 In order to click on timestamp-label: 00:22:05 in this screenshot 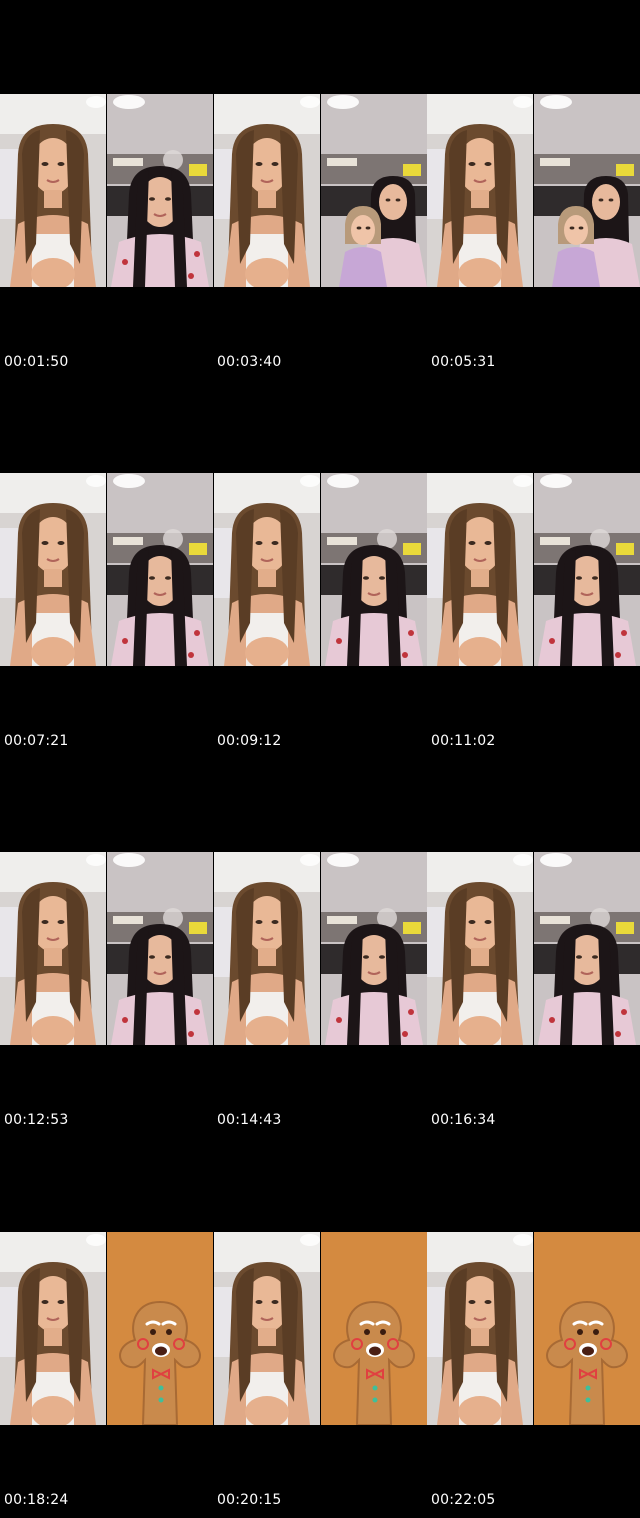, I will do `click(463, 1500)`.